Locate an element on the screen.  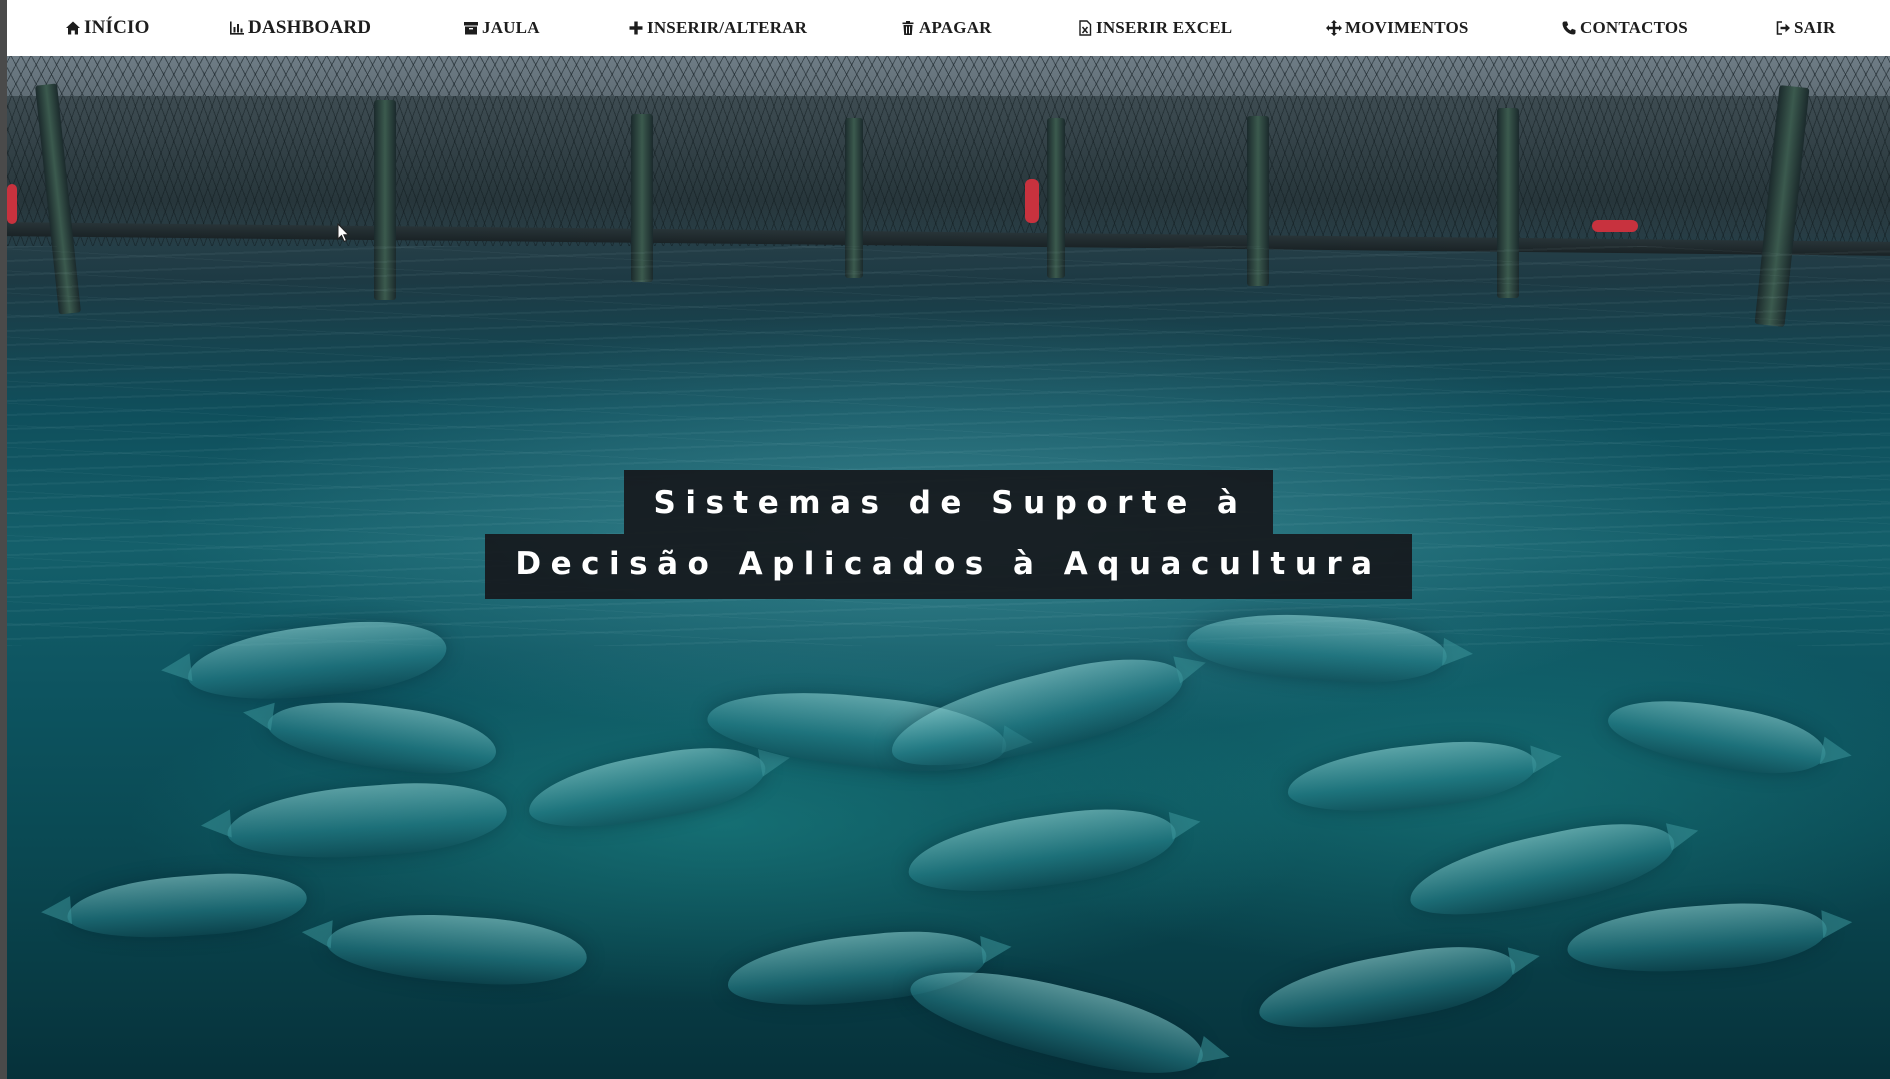
nav-item-inicio: INÍCIO is located at coordinates (107, 28).